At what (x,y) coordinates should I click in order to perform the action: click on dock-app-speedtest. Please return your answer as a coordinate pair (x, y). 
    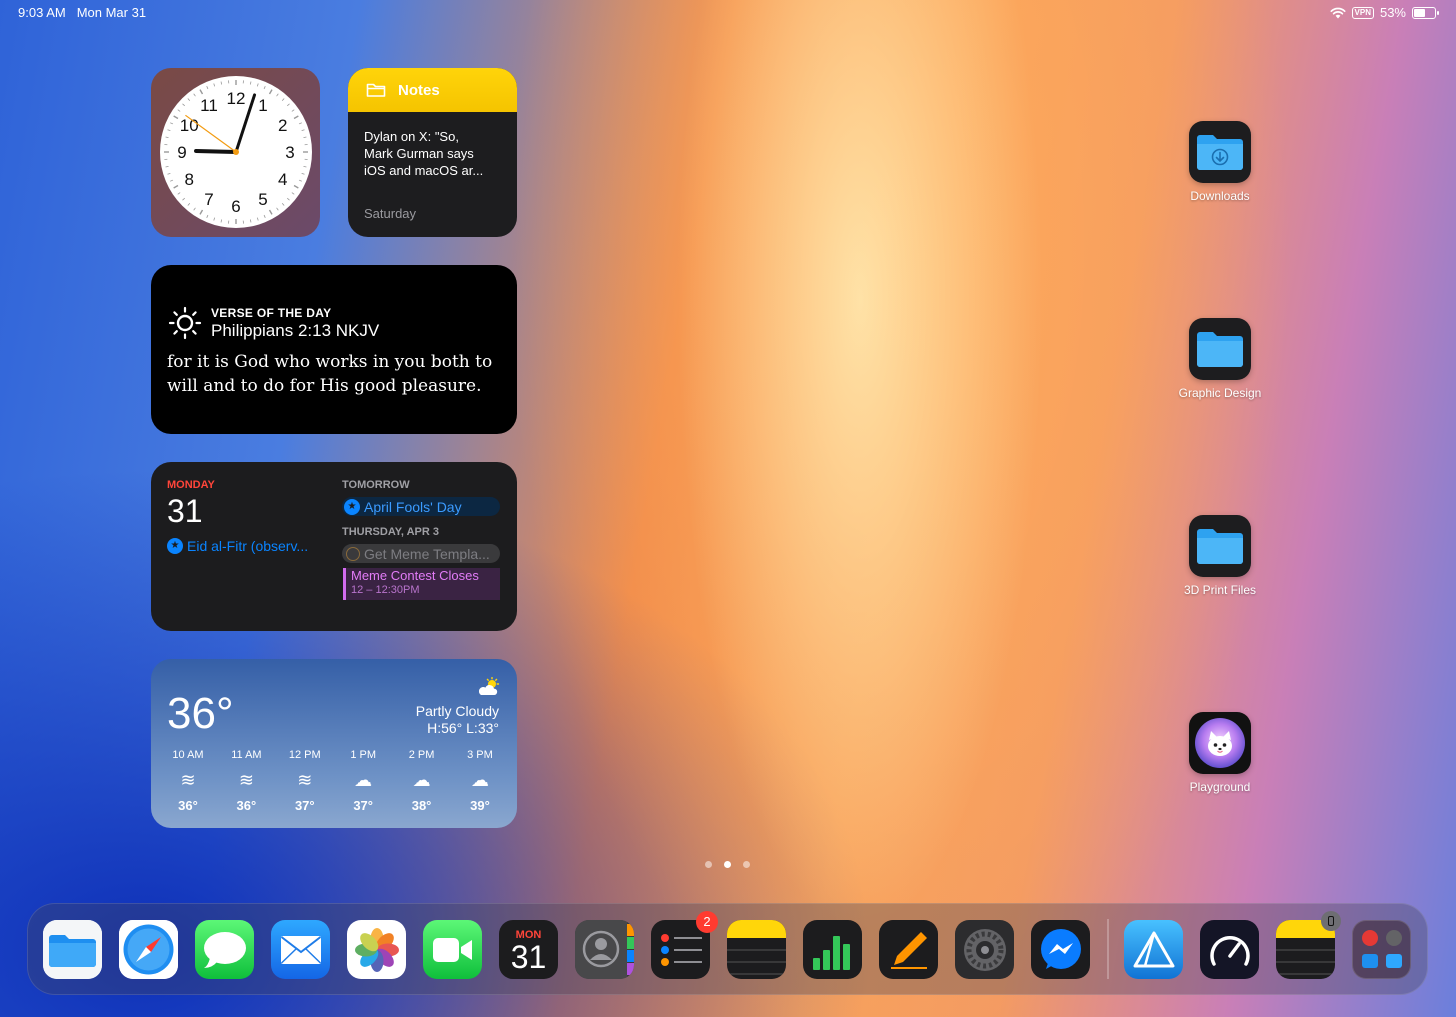
    Looking at the image, I should click on (1229, 949).